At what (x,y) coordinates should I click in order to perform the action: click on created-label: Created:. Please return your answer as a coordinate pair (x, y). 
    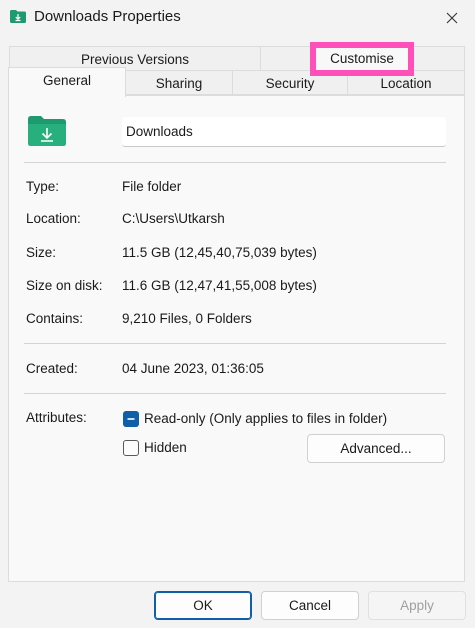
    Looking at the image, I should click on (52, 368).